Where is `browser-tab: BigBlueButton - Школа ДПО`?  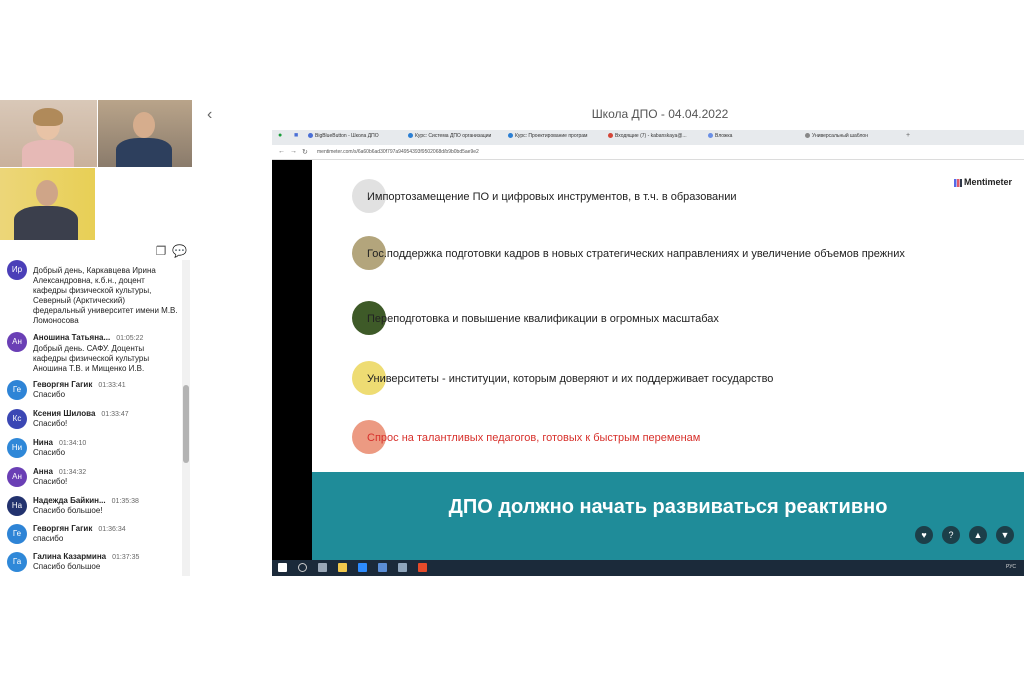
browser-tab: BigBlueButton - Школа ДПО is located at coordinates (353, 138).